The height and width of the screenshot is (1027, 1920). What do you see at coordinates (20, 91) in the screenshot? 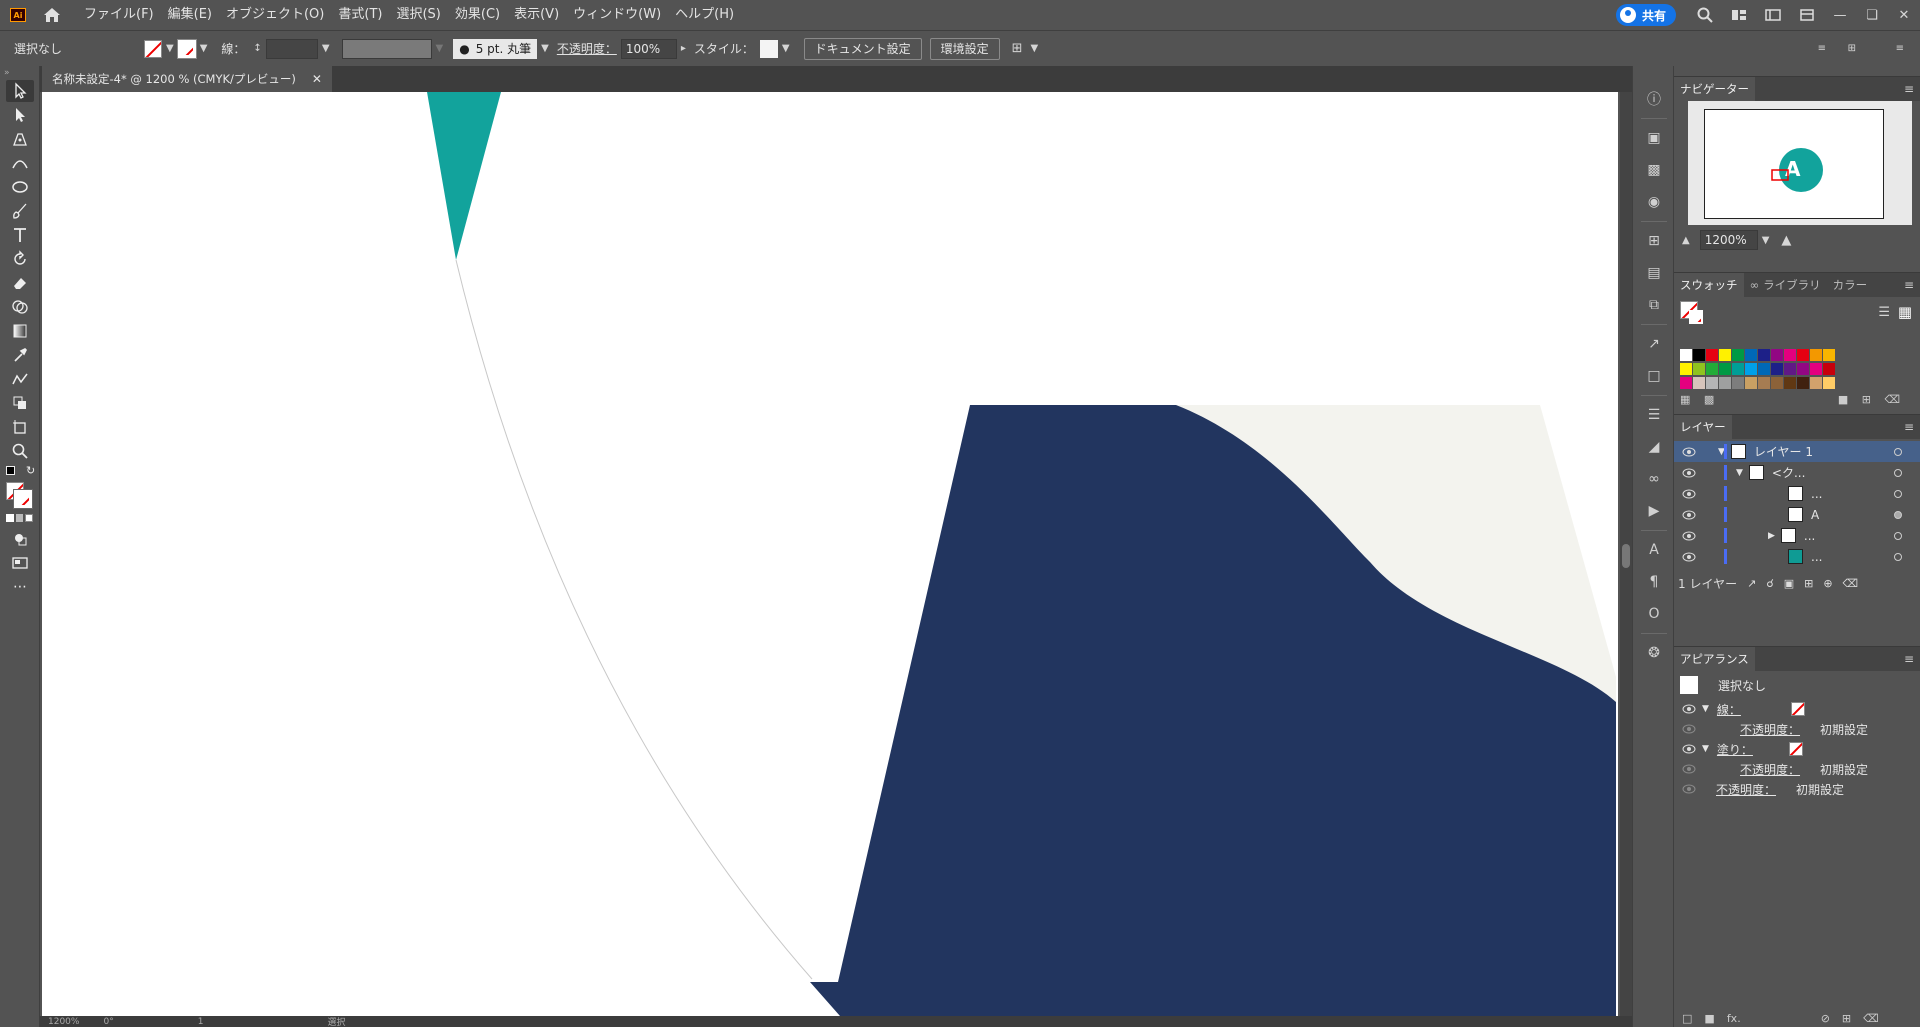
I see `selection-tool-icon` at bounding box center [20, 91].